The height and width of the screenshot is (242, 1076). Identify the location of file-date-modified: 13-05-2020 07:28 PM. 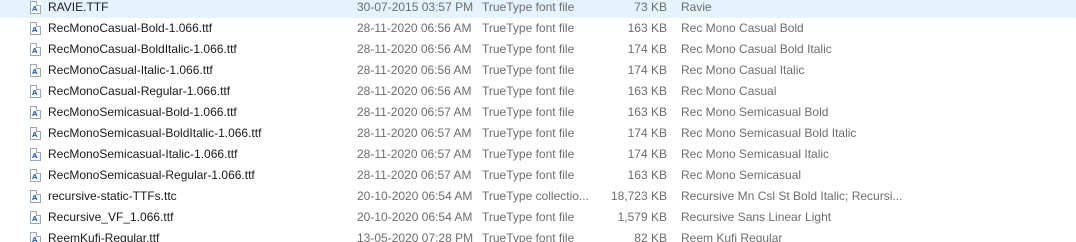
(415, 236).